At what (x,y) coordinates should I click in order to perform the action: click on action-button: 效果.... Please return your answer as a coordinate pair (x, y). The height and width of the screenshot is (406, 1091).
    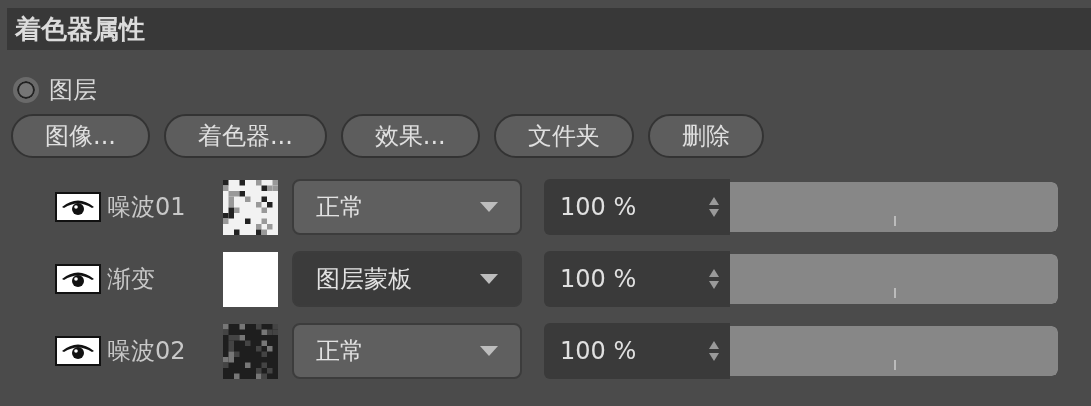
    Looking at the image, I should click on (410, 136).